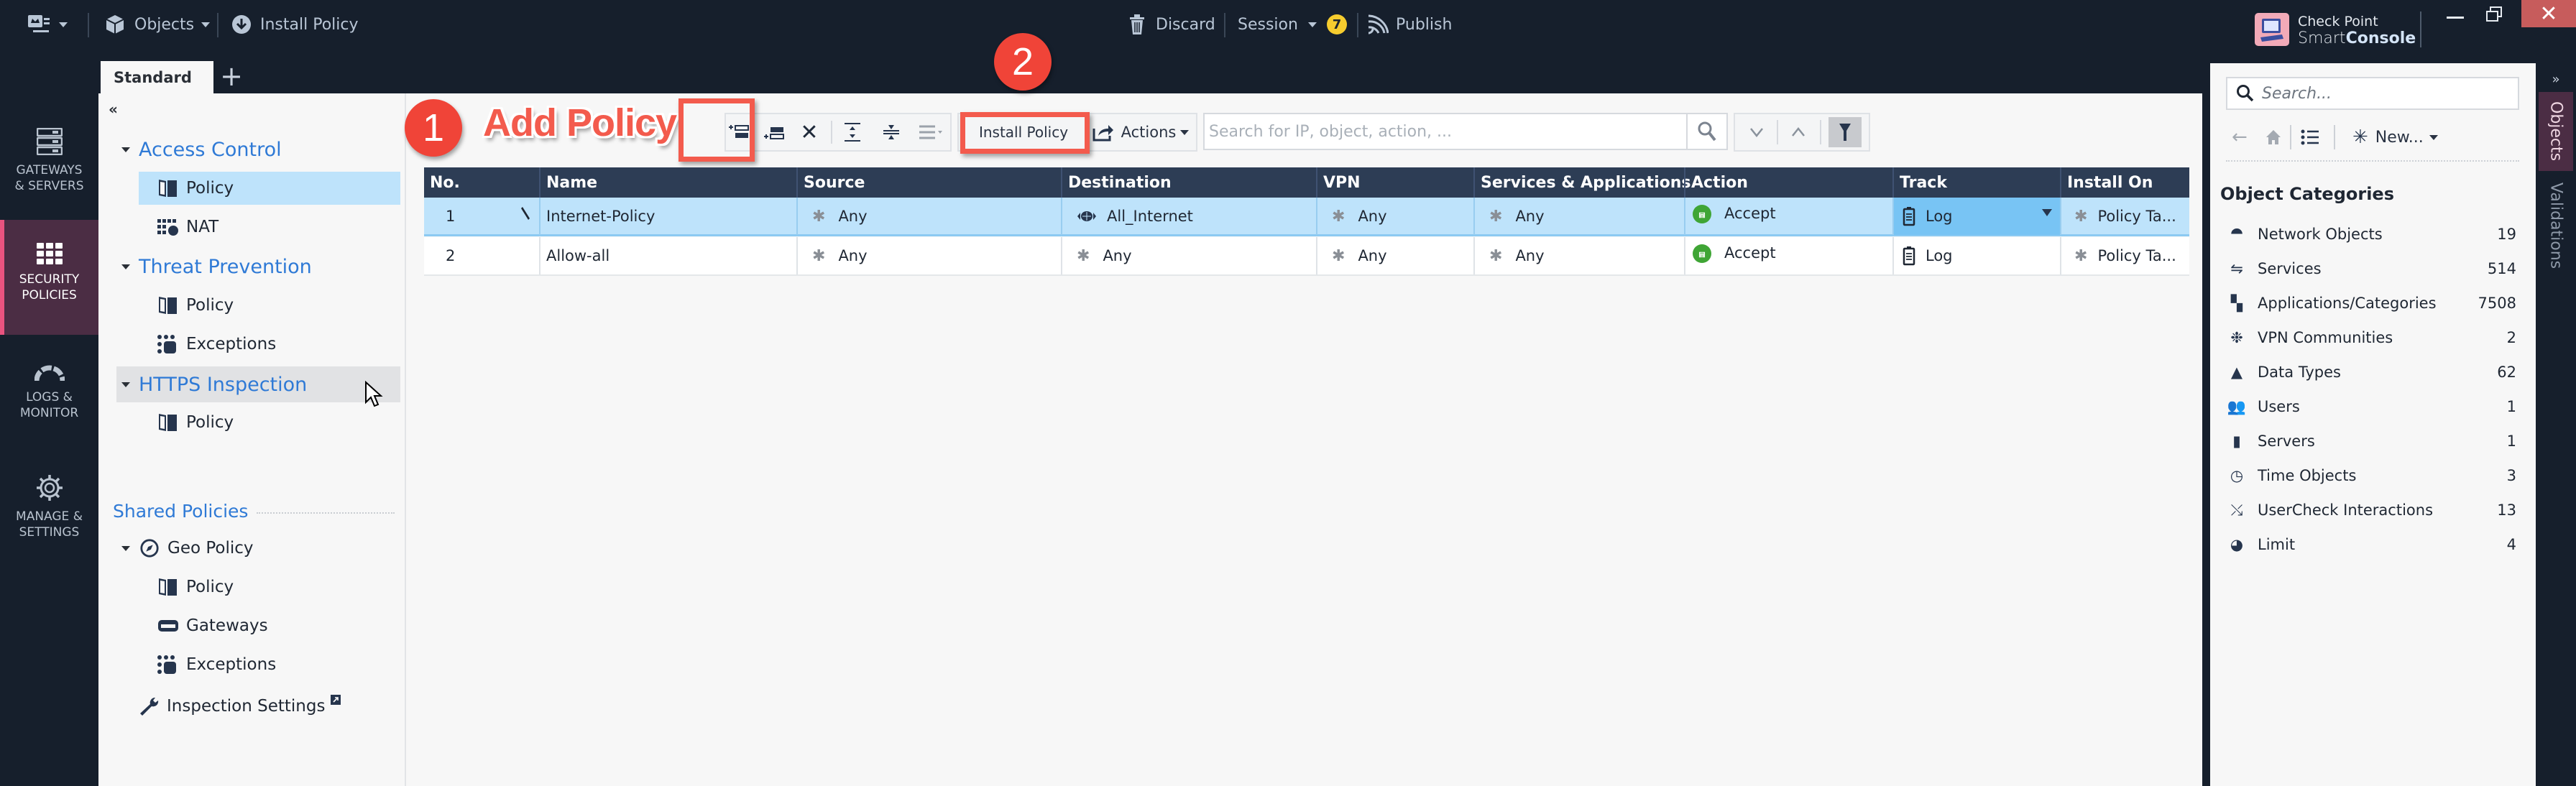 Image resolution: width=2576 pixels, height=786 pixels. Describe the element at coordinates (1446, 131) in the screenshot. I see `rule-search-input` at that location.